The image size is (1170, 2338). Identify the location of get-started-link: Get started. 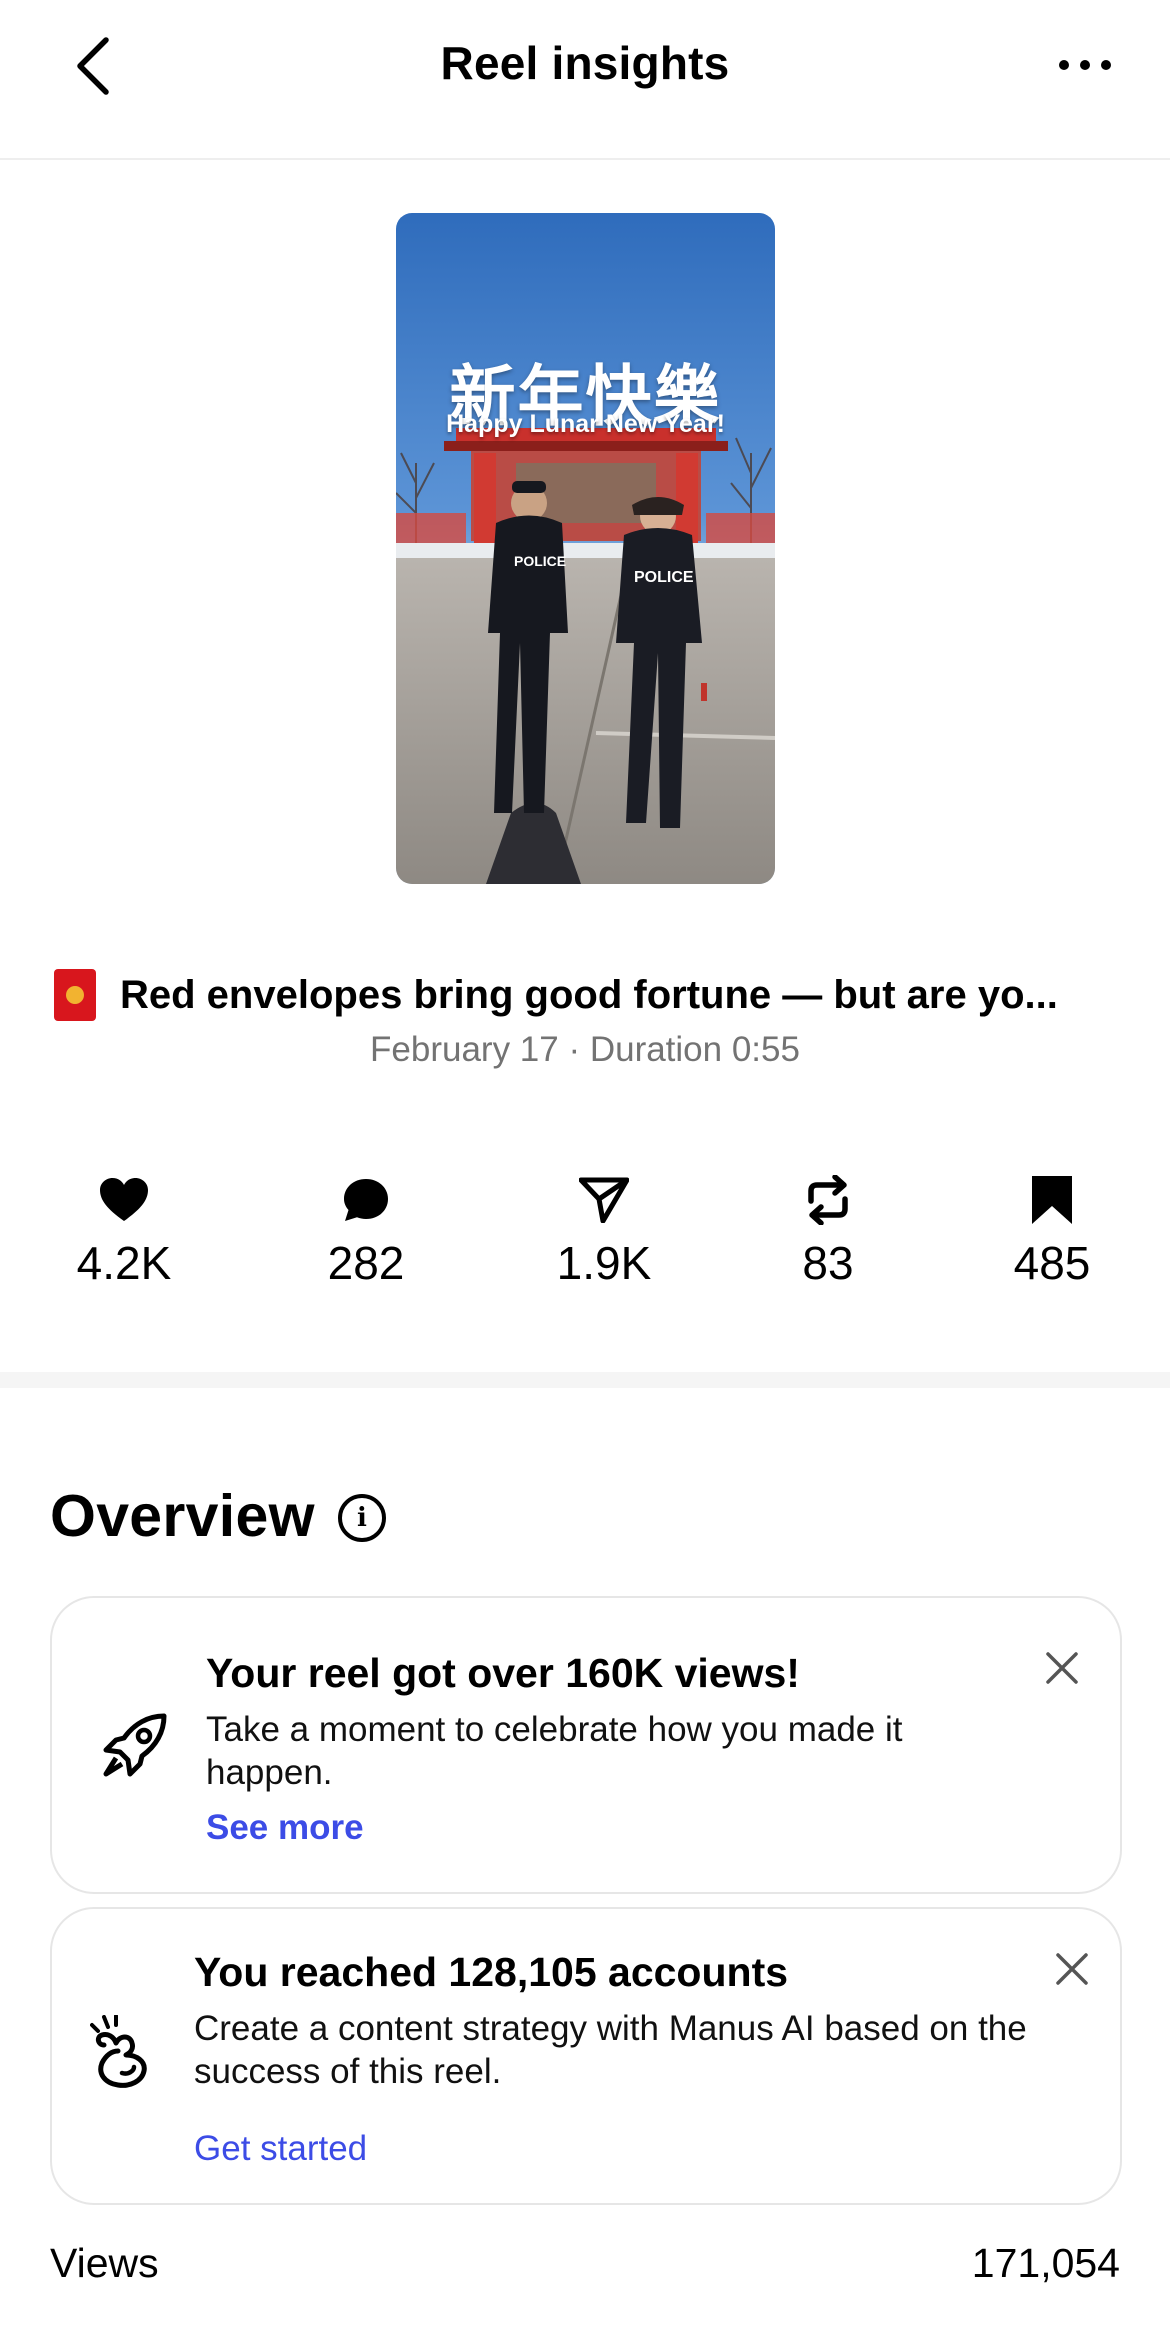
(280, 2149).